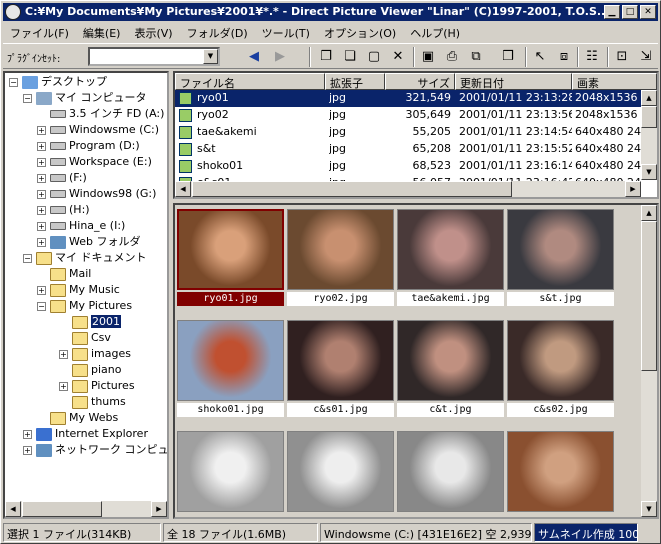  I want to click on select-icon: ↖, so click(540, 57).